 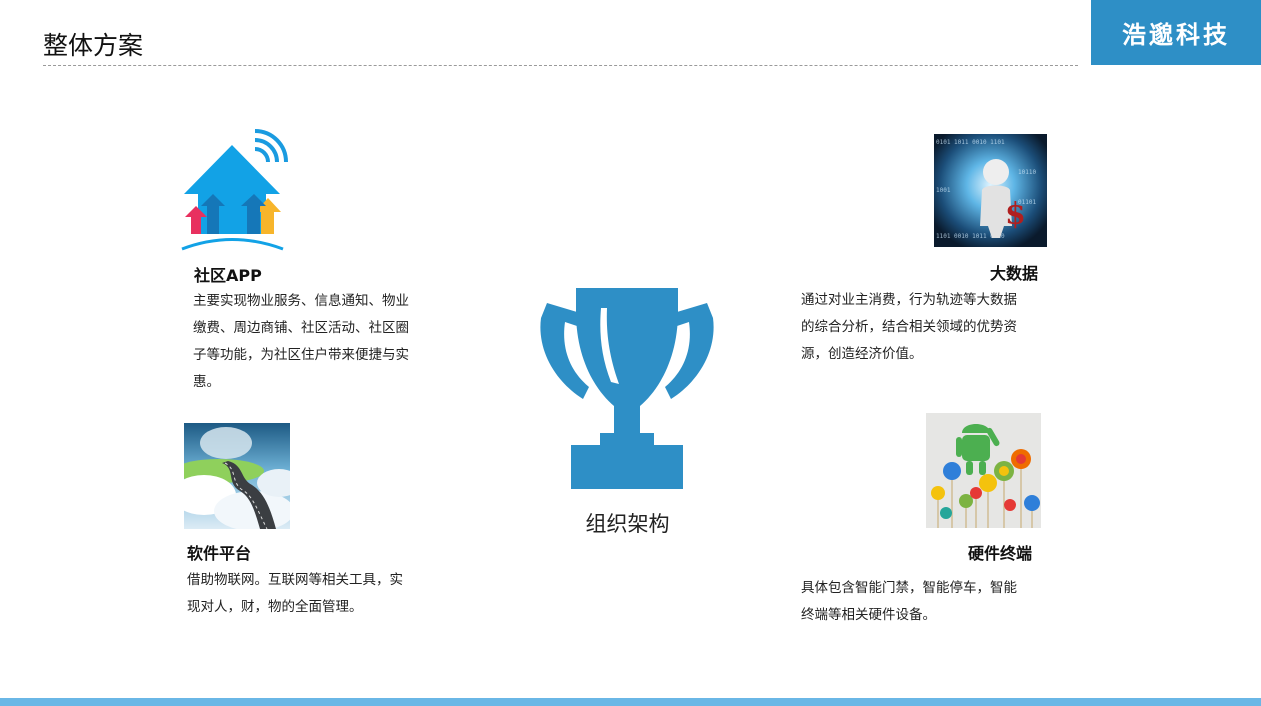 What do you see at coordinates (234, 190) in the screenshot?
I see `smart-home-icon` at bounding box center [234, 190].